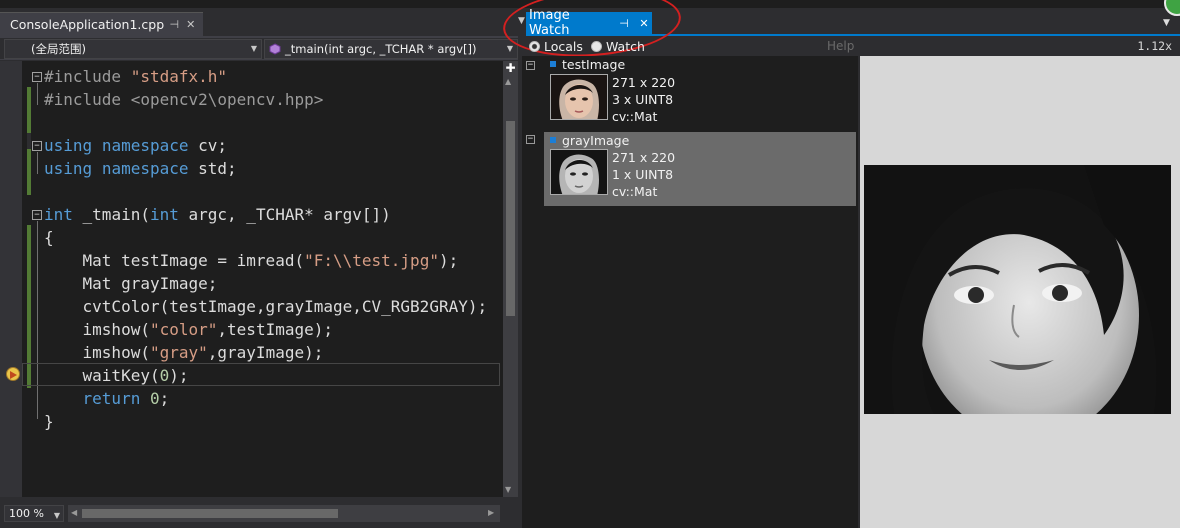  I want to click on grayscale-portrait-image, so click(1017, 289).